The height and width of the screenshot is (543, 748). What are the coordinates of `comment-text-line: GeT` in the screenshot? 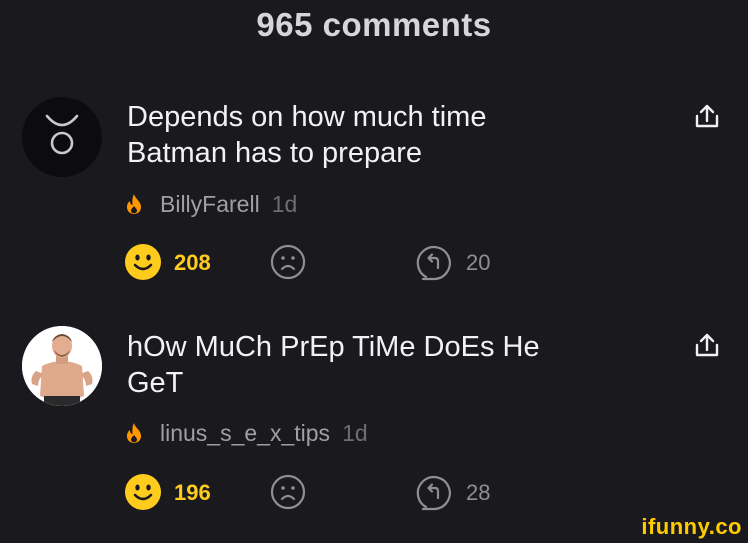 It's located at (155, 383).